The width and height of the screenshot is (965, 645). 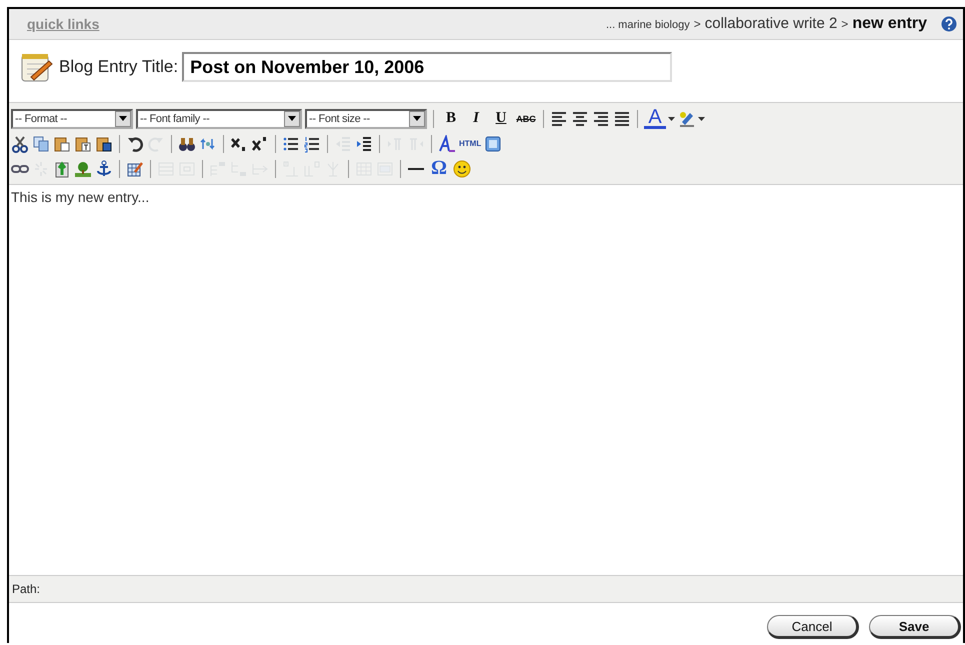 What do you see at coordinates (447, 143) in the screenshot?
I see `style-letter-icon` at bounding box center [447, 143].